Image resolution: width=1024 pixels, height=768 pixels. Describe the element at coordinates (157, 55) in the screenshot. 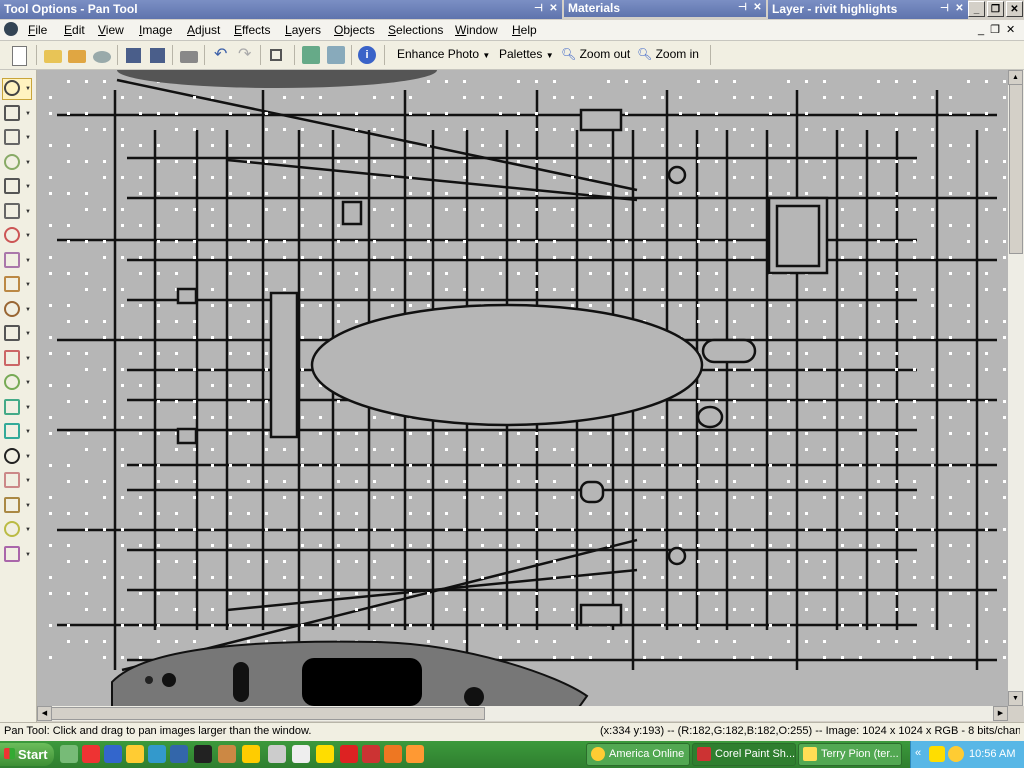

I see `save-as-icon` at that location.